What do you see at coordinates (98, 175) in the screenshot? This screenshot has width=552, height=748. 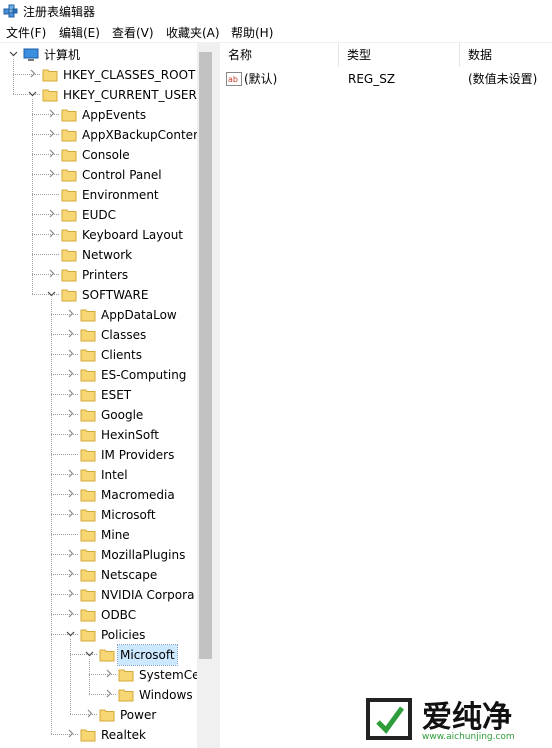 I see `tree-node: Control Panel` at bounding box center [98, 175].